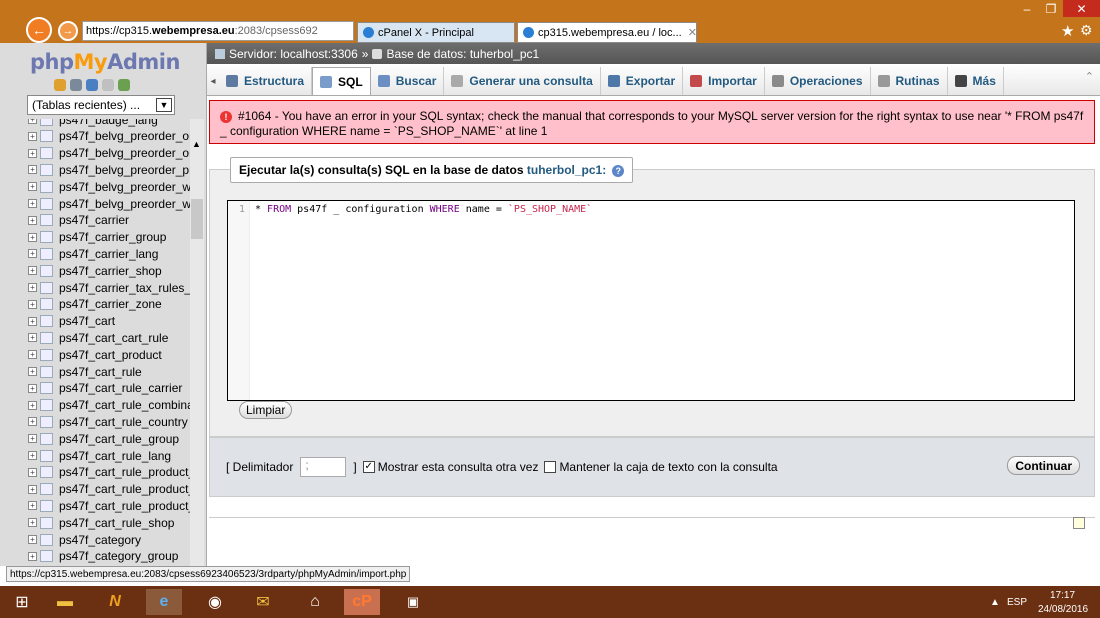 The width and height of the screenshot is (1100, 618). I want to click on tab-importar: Importar, so click(724, 81).